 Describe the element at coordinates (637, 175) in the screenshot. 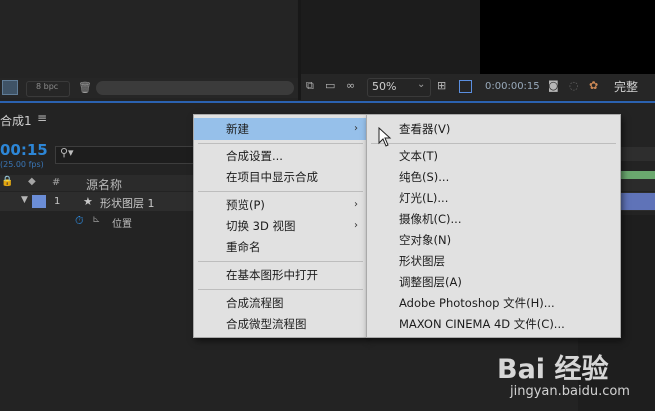

I see `work-area-bar` at that location.